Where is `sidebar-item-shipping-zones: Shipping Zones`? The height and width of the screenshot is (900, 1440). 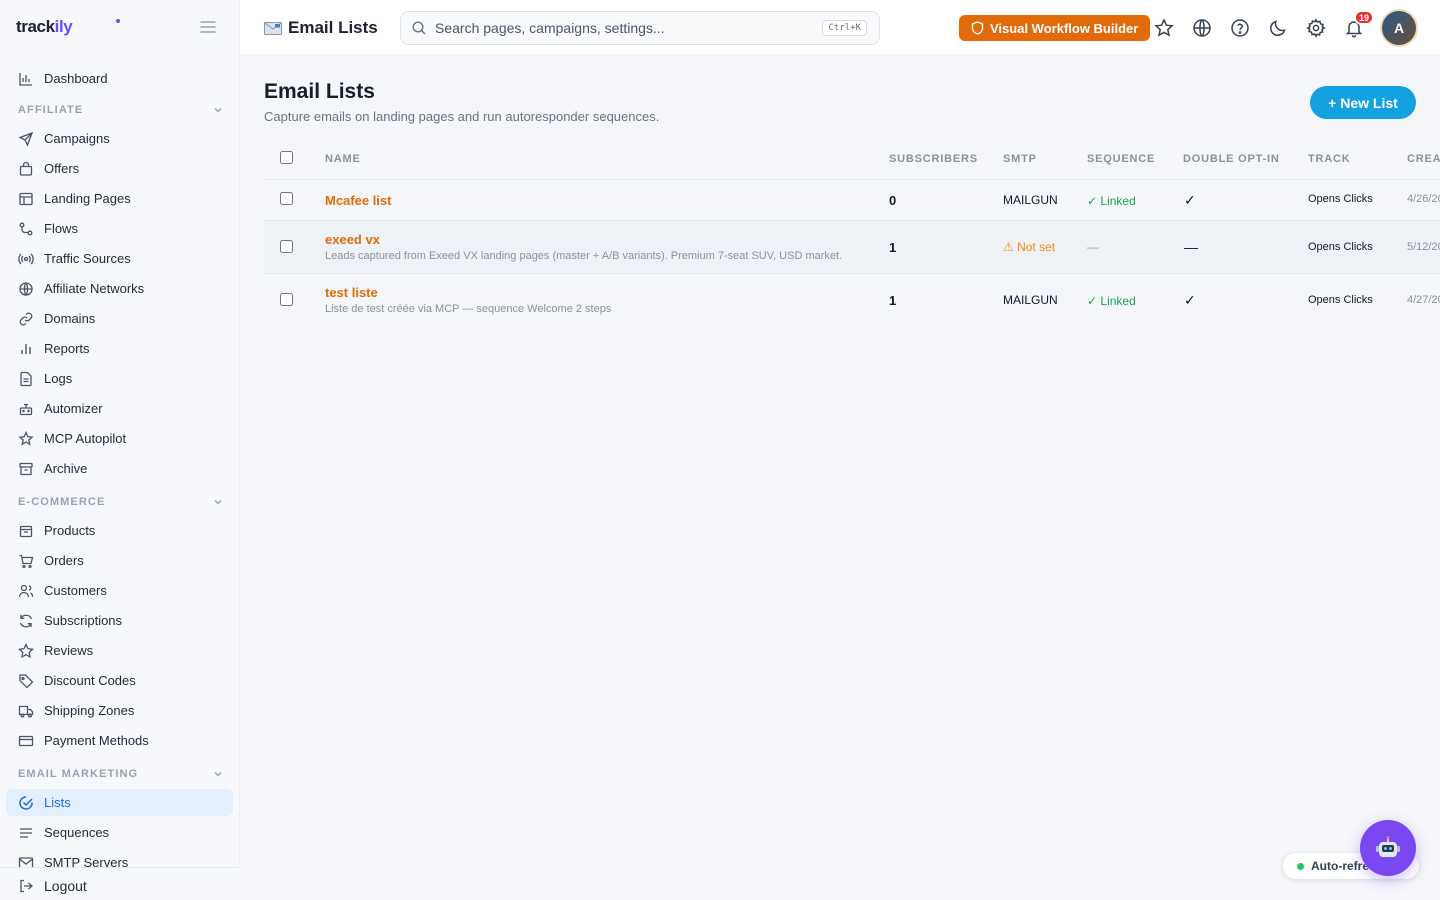 sidebar-item-shipping-zones: Shipping Zones is located at coordinates (119, 710).